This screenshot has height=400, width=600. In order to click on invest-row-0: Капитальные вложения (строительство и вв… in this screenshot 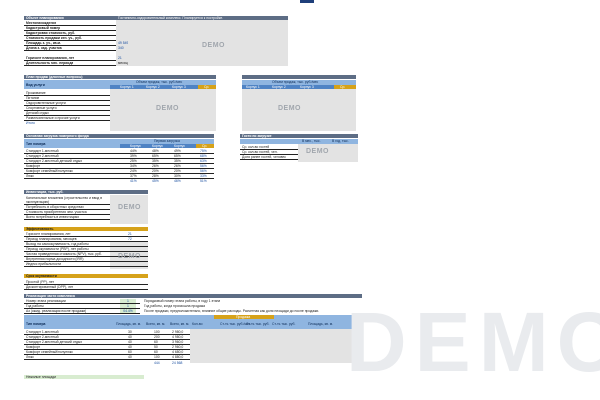, I will do `click(64, 200)`.